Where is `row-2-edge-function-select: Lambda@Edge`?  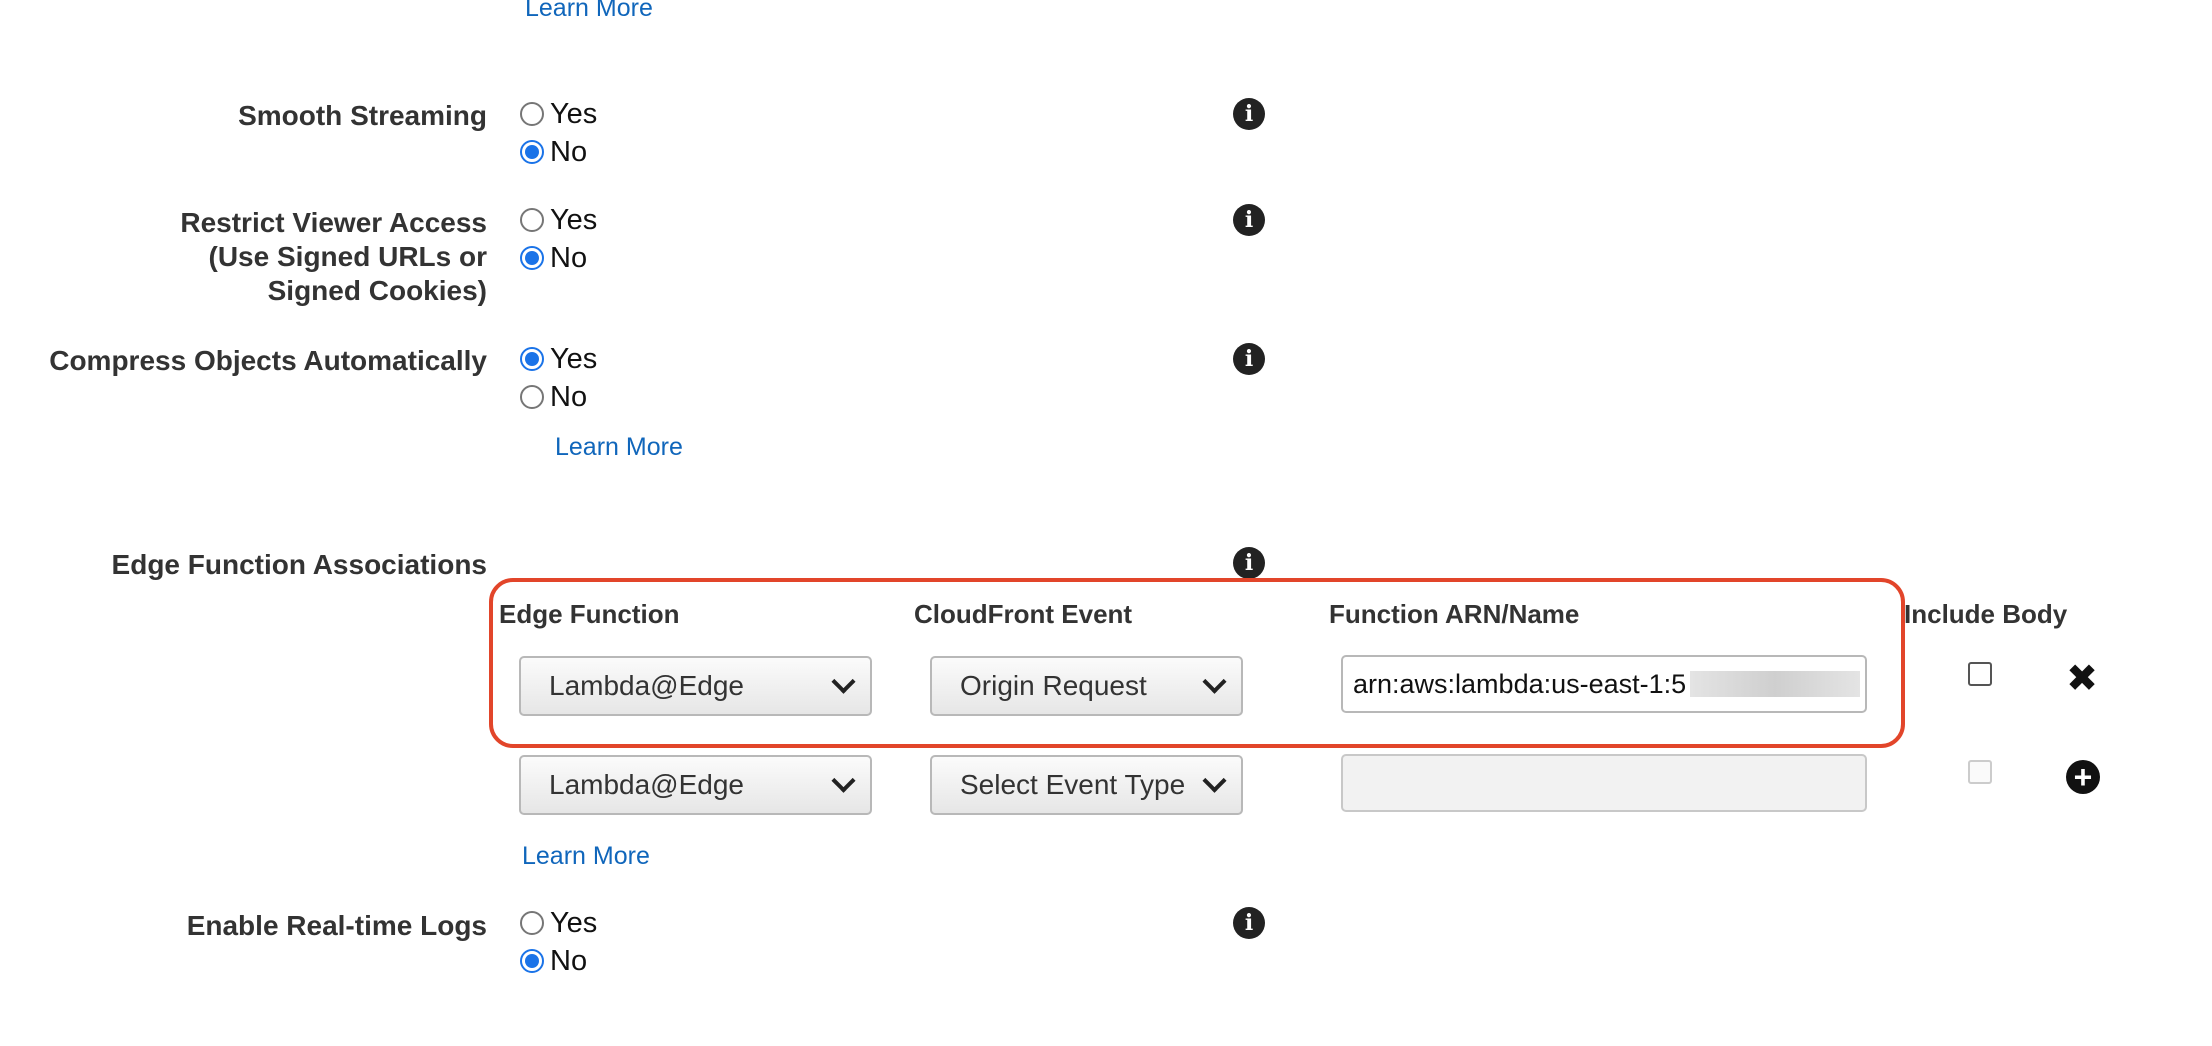
row-2-edge-function-select: Lambda@Edge is located at coordinates (695, 785).